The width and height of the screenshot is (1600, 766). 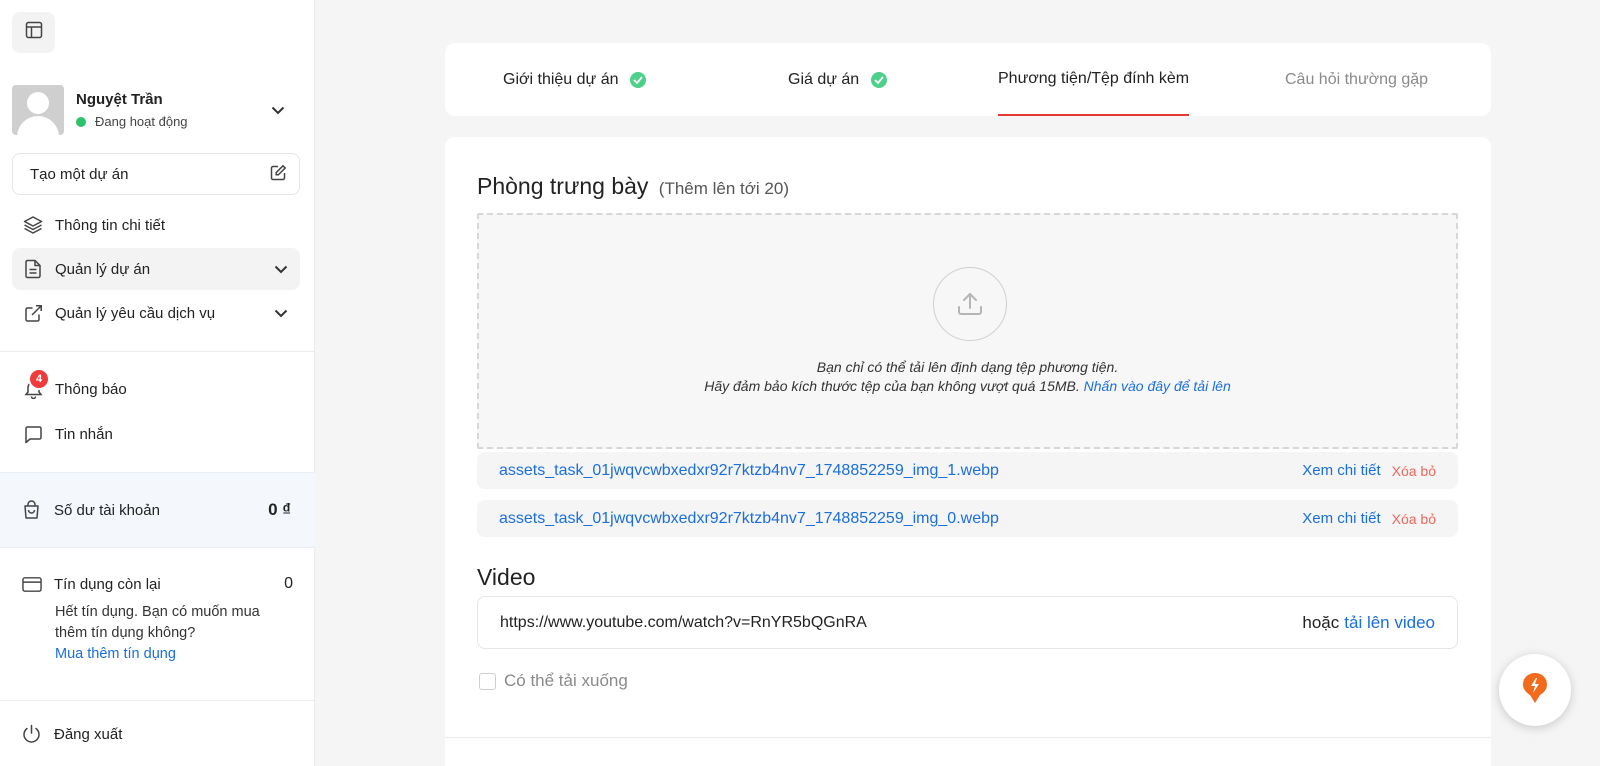 What do you see at coordinates (506, 577) in the screenshot?
I see `video-heading: Video` at bounding box center [506, 577].